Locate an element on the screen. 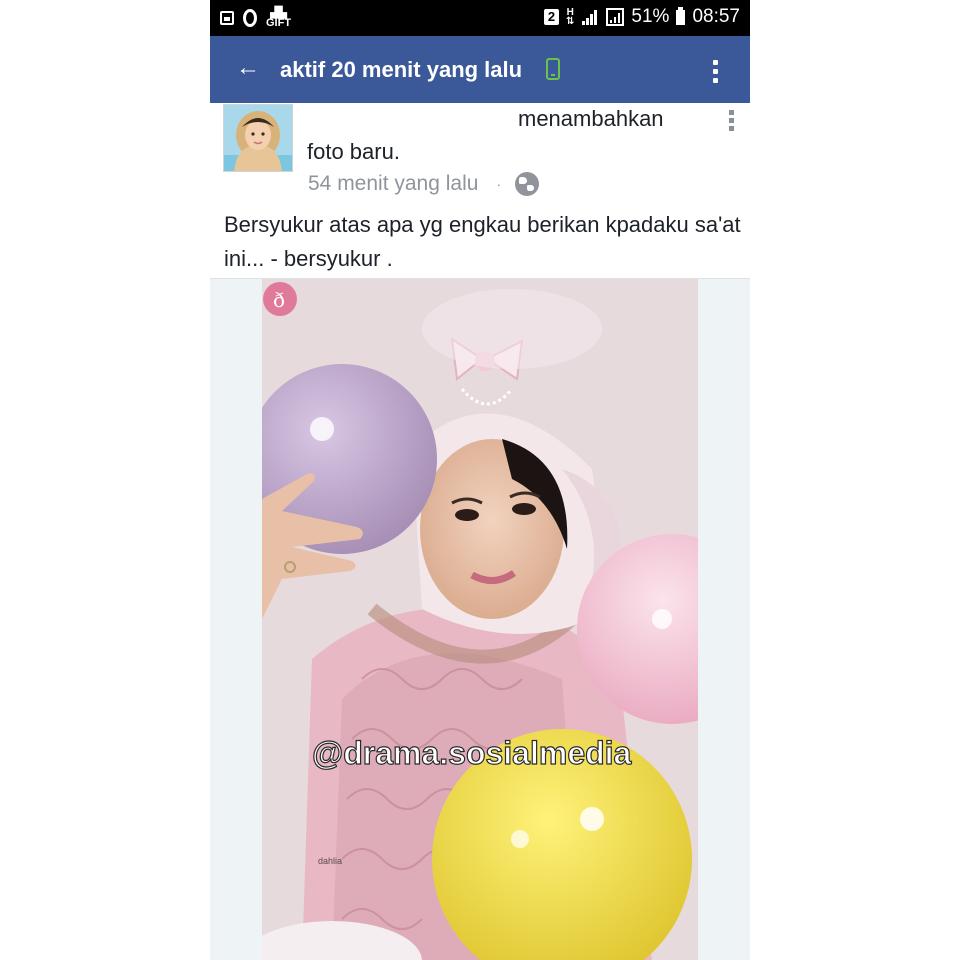 The width and height of the screenshot is (960, 960). opera-icon is located at coordinates (250, 18).